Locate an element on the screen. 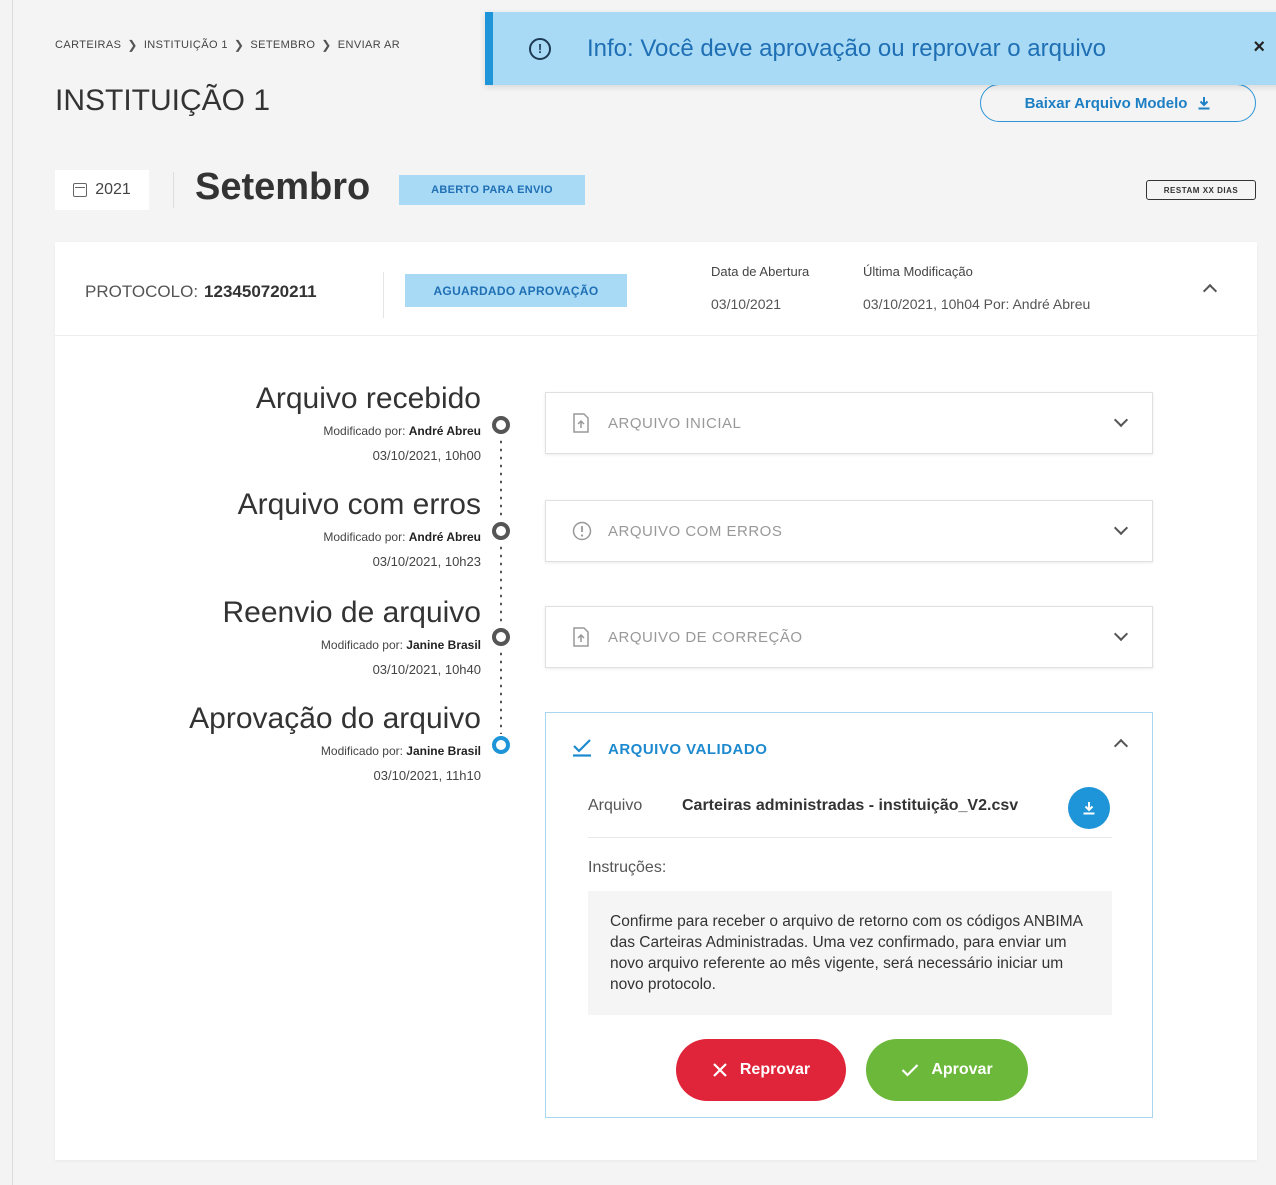 This screenshot has height=1185, width=1276. accordion-arquivo-de-correcao: ARQUIVO DE CORREÇÃO is located at coordinates (849, 637).